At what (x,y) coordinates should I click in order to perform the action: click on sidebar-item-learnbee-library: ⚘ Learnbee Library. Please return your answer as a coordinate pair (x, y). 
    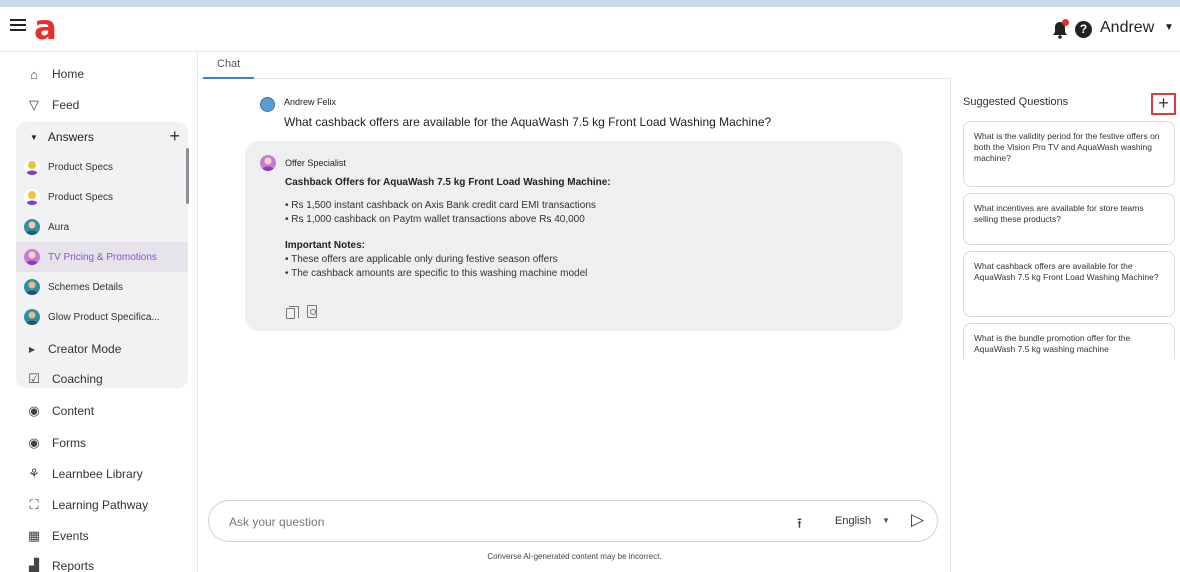
    Looking at the image, I should click on (99, 474).